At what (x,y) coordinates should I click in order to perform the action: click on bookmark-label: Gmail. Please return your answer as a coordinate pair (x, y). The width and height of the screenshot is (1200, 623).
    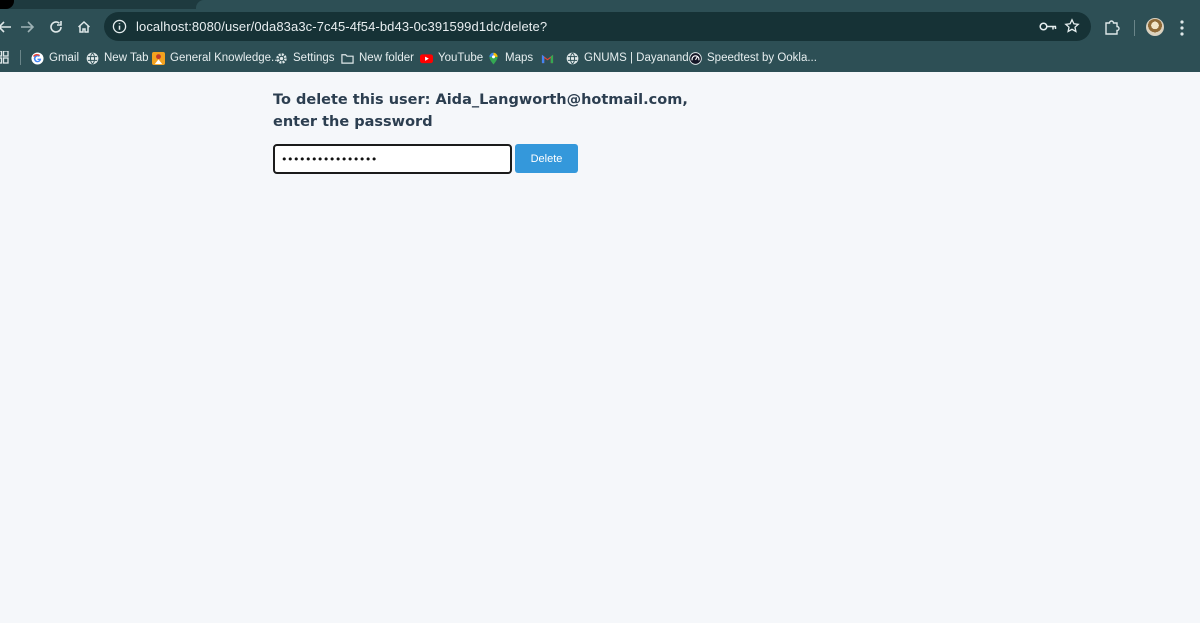
    Looking at the image, I should click on (64, 58).